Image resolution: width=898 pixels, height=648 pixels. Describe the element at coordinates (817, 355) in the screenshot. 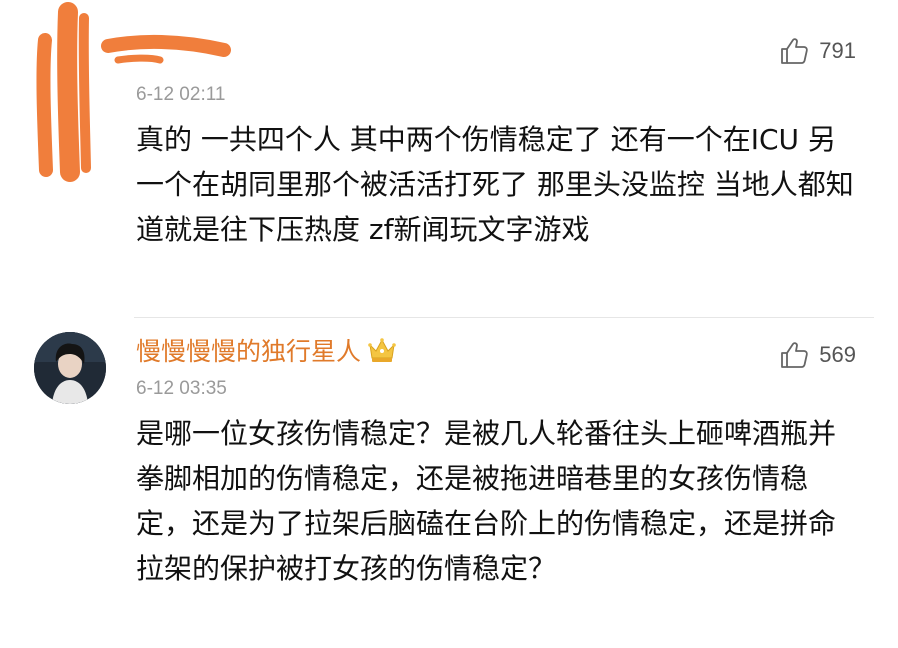

I see `like-button: 569` at that location.